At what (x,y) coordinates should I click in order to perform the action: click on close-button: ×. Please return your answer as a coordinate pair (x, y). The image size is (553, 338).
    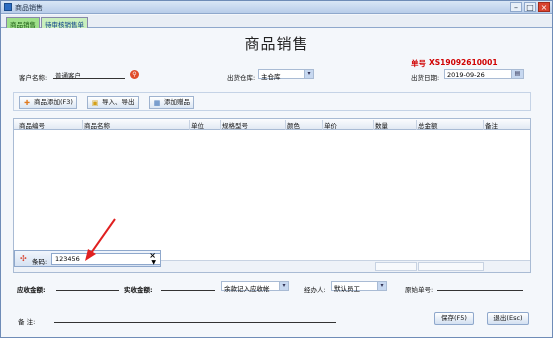
    Looking at the image, I should click on (544, 7).